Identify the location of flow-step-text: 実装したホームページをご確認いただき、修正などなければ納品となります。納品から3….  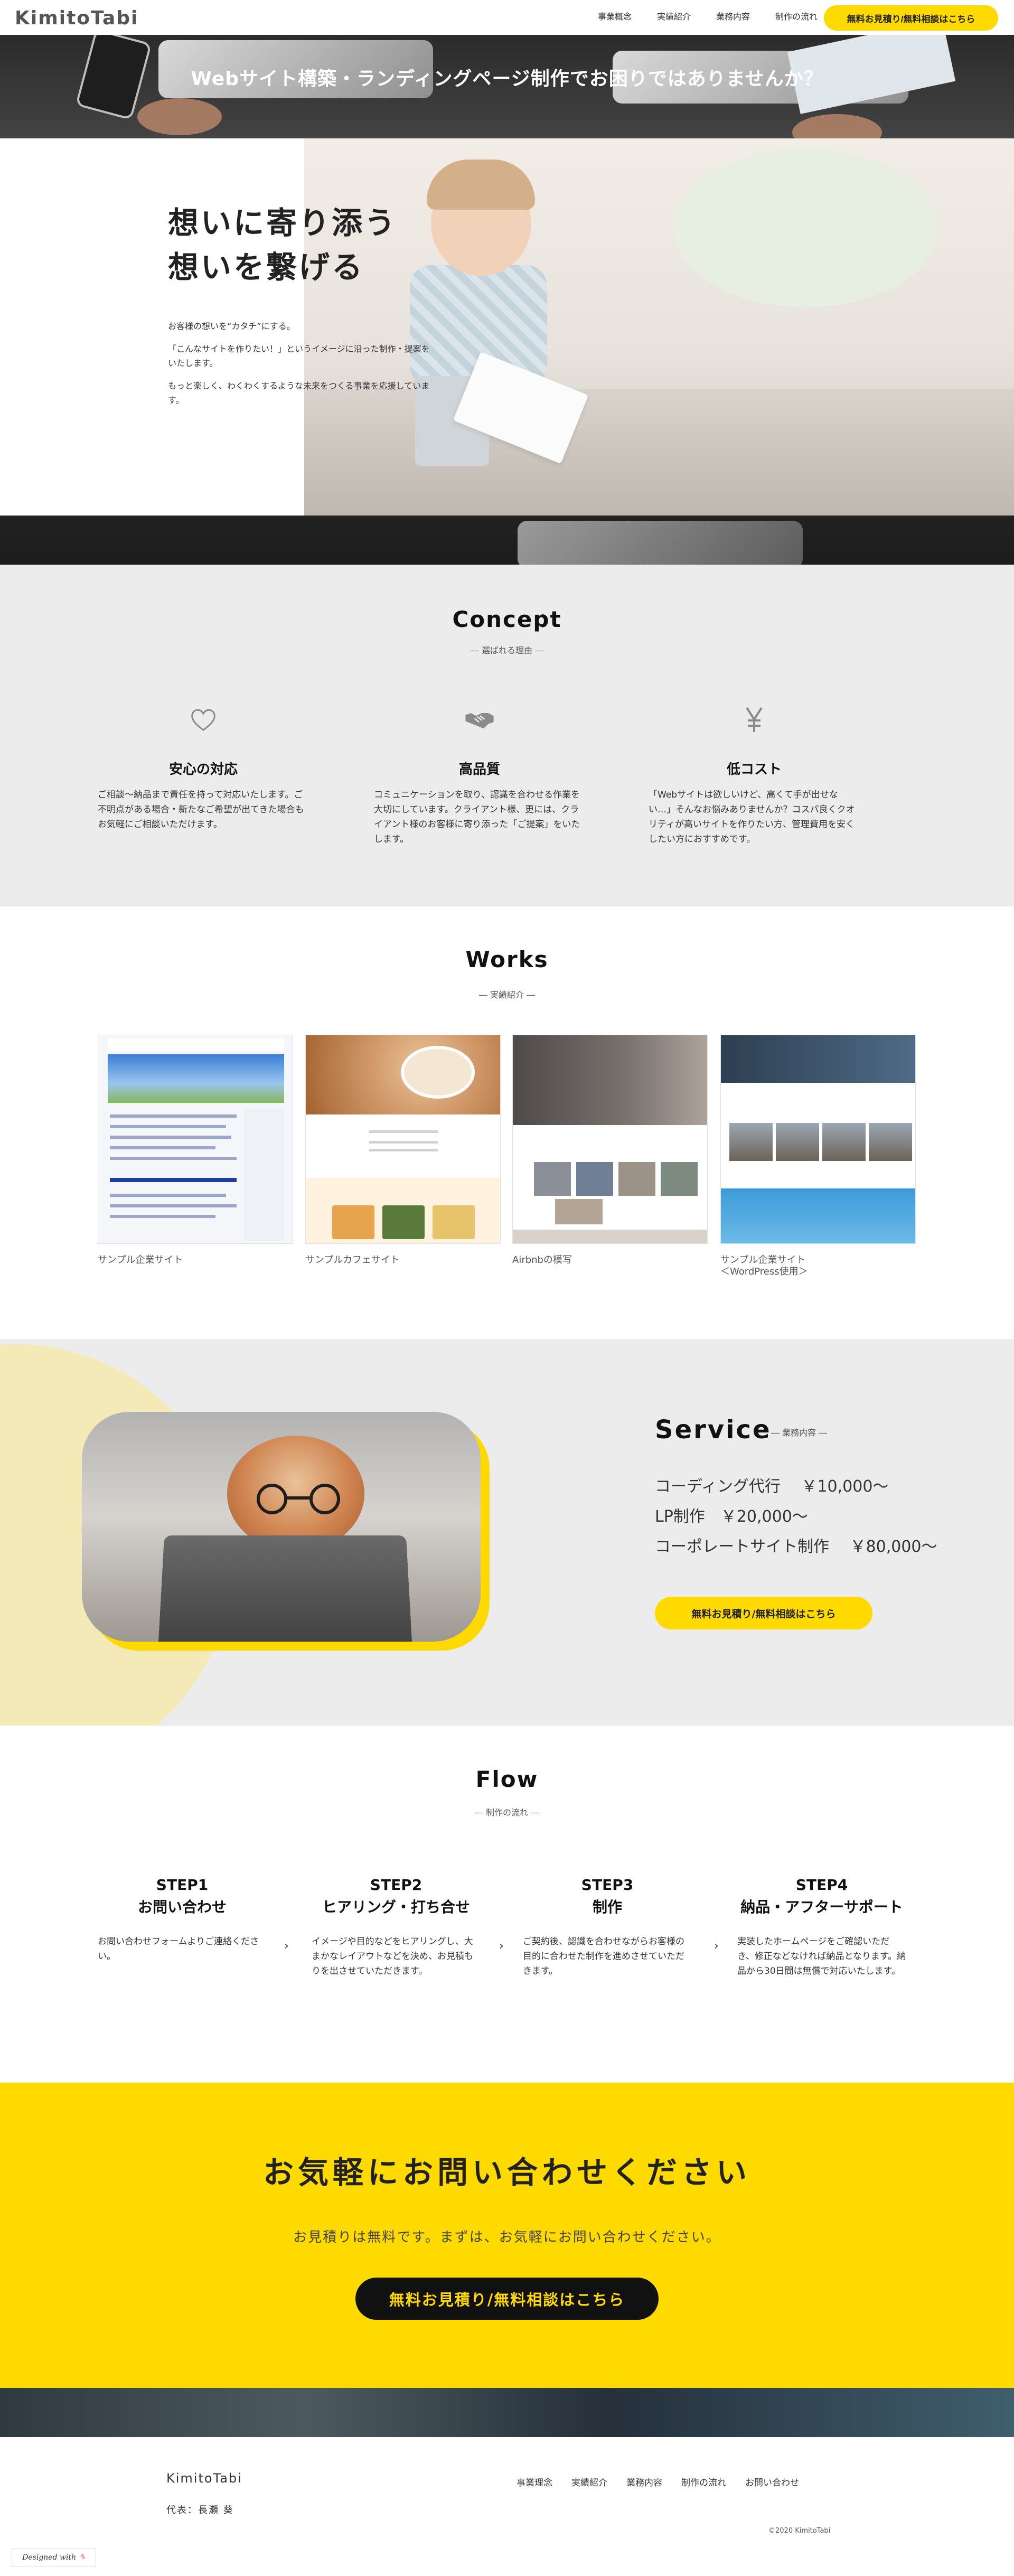
(821, 1956).